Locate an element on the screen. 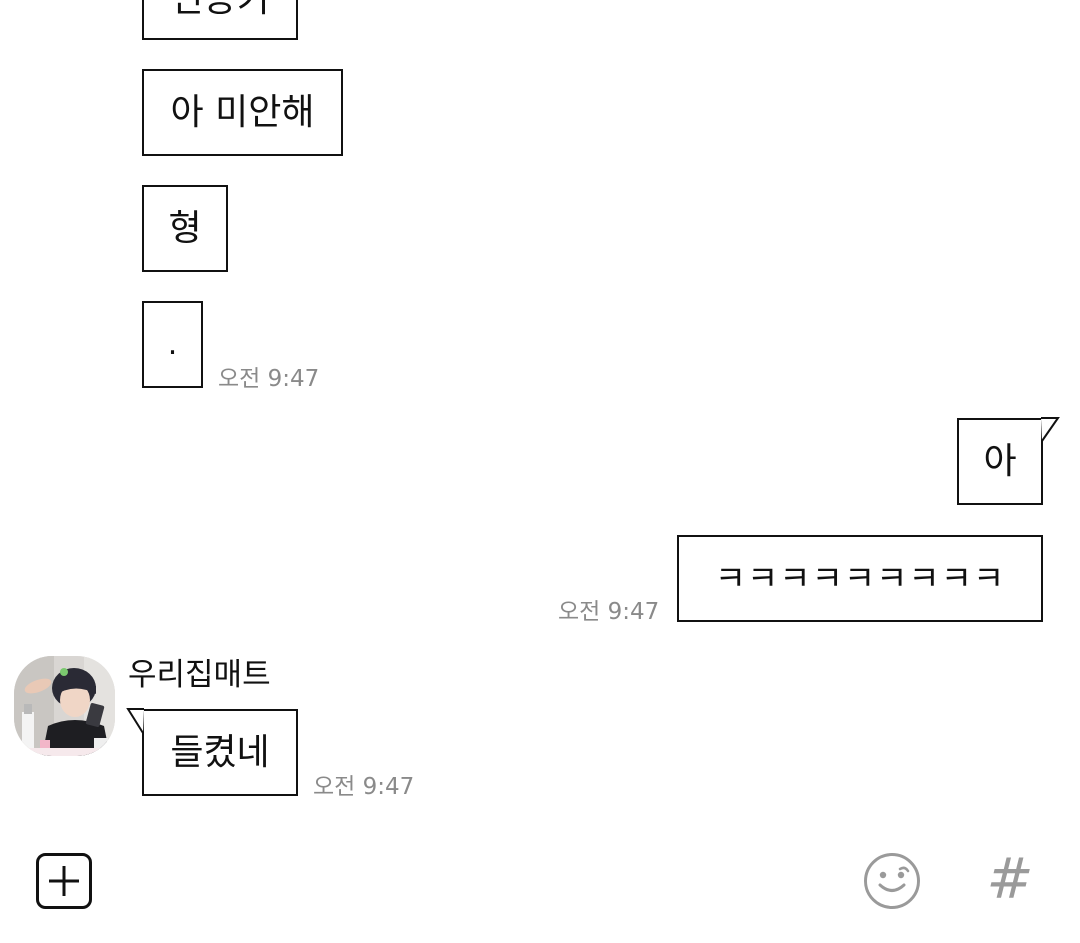 Image resolution: width=1080 pixels, height=943 pixels. message-text: ㅋㅋㅋㅋㅋㅋㅋㅋㅋ is located at coordinates (860, 578).